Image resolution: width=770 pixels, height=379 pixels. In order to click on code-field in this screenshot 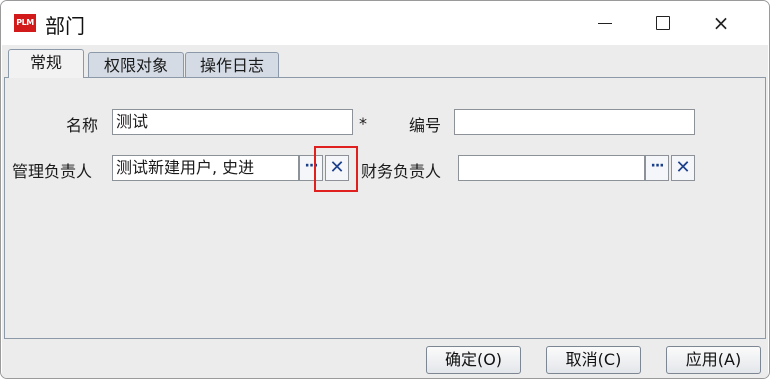, I will do `click(574, 122)`.